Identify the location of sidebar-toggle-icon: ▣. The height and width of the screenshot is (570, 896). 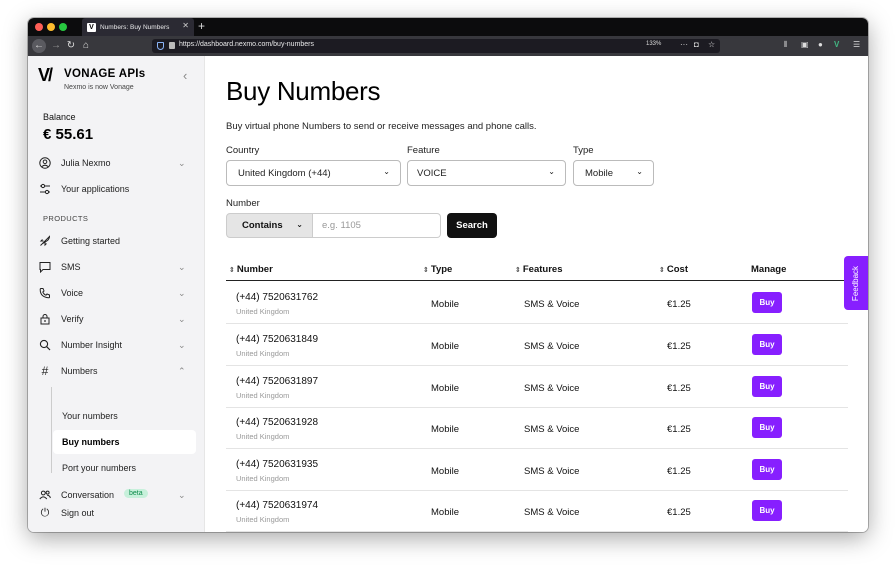
(805, 44).